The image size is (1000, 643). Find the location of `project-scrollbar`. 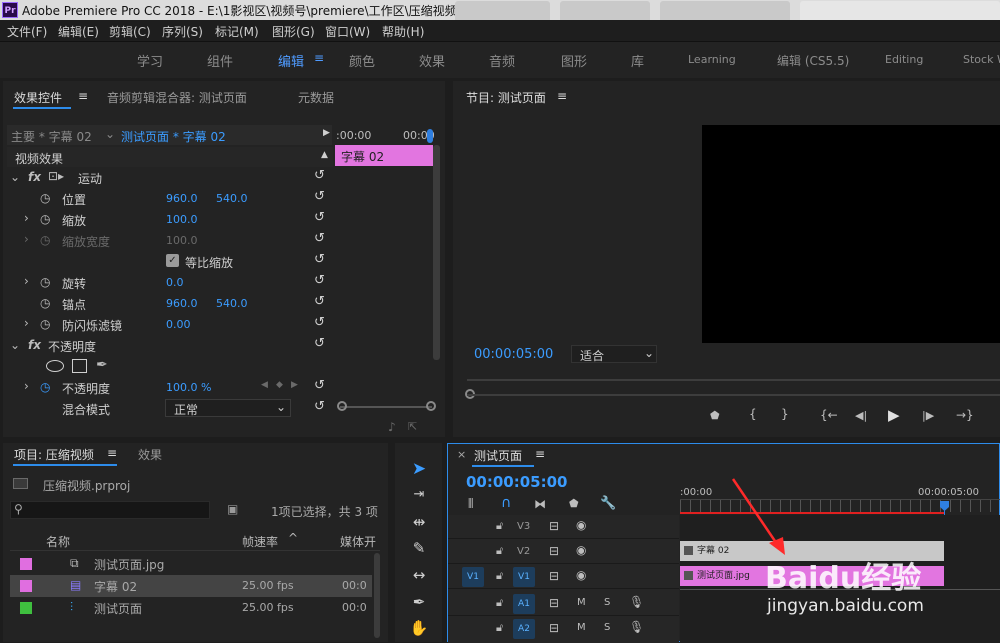

project-scrollbar is located at coordinates (377, 595).